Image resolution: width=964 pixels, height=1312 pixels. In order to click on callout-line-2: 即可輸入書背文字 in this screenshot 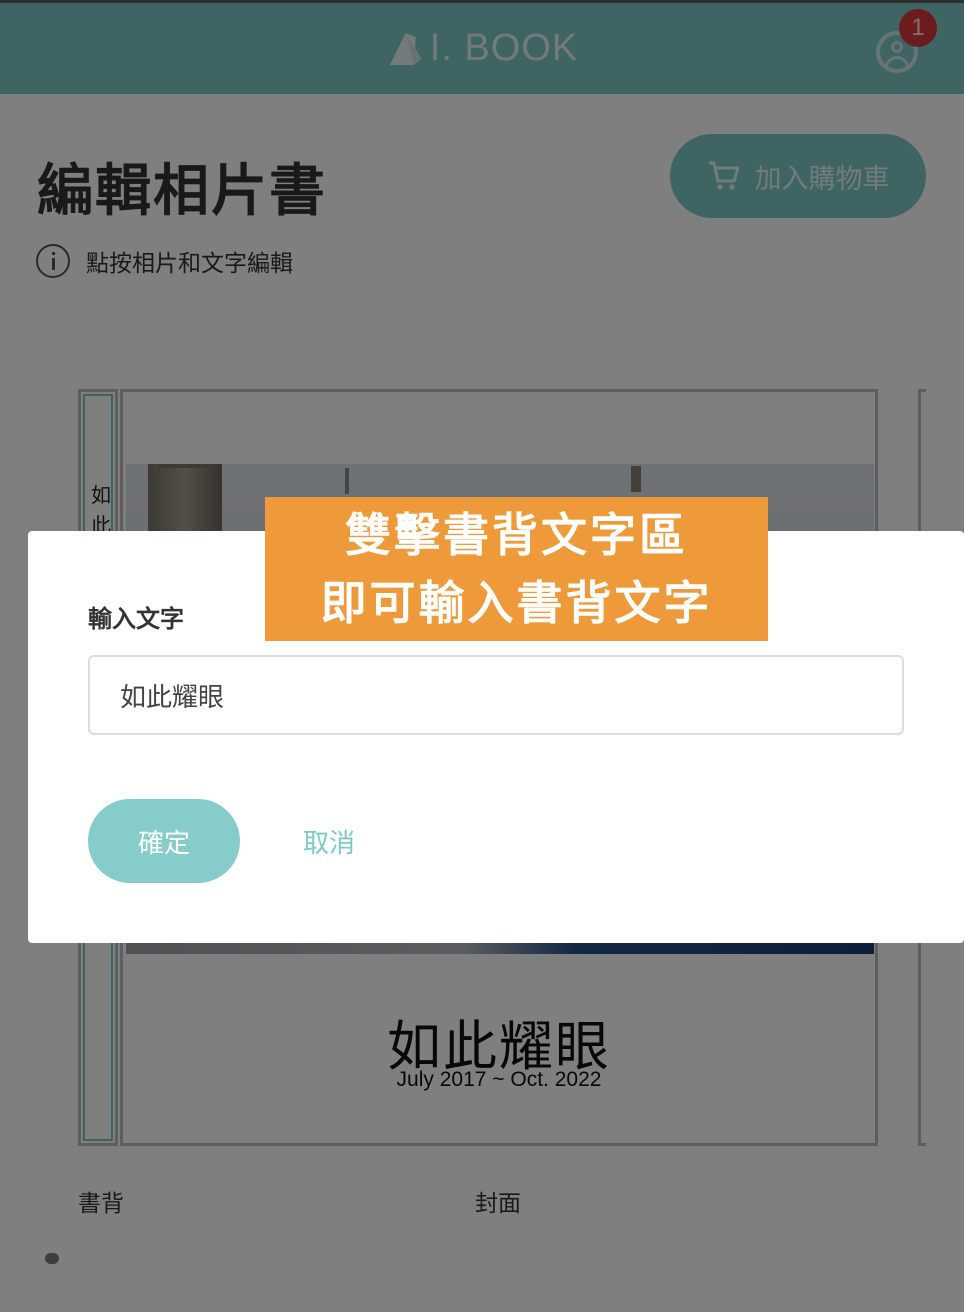, I will do `click(516, 603)`.